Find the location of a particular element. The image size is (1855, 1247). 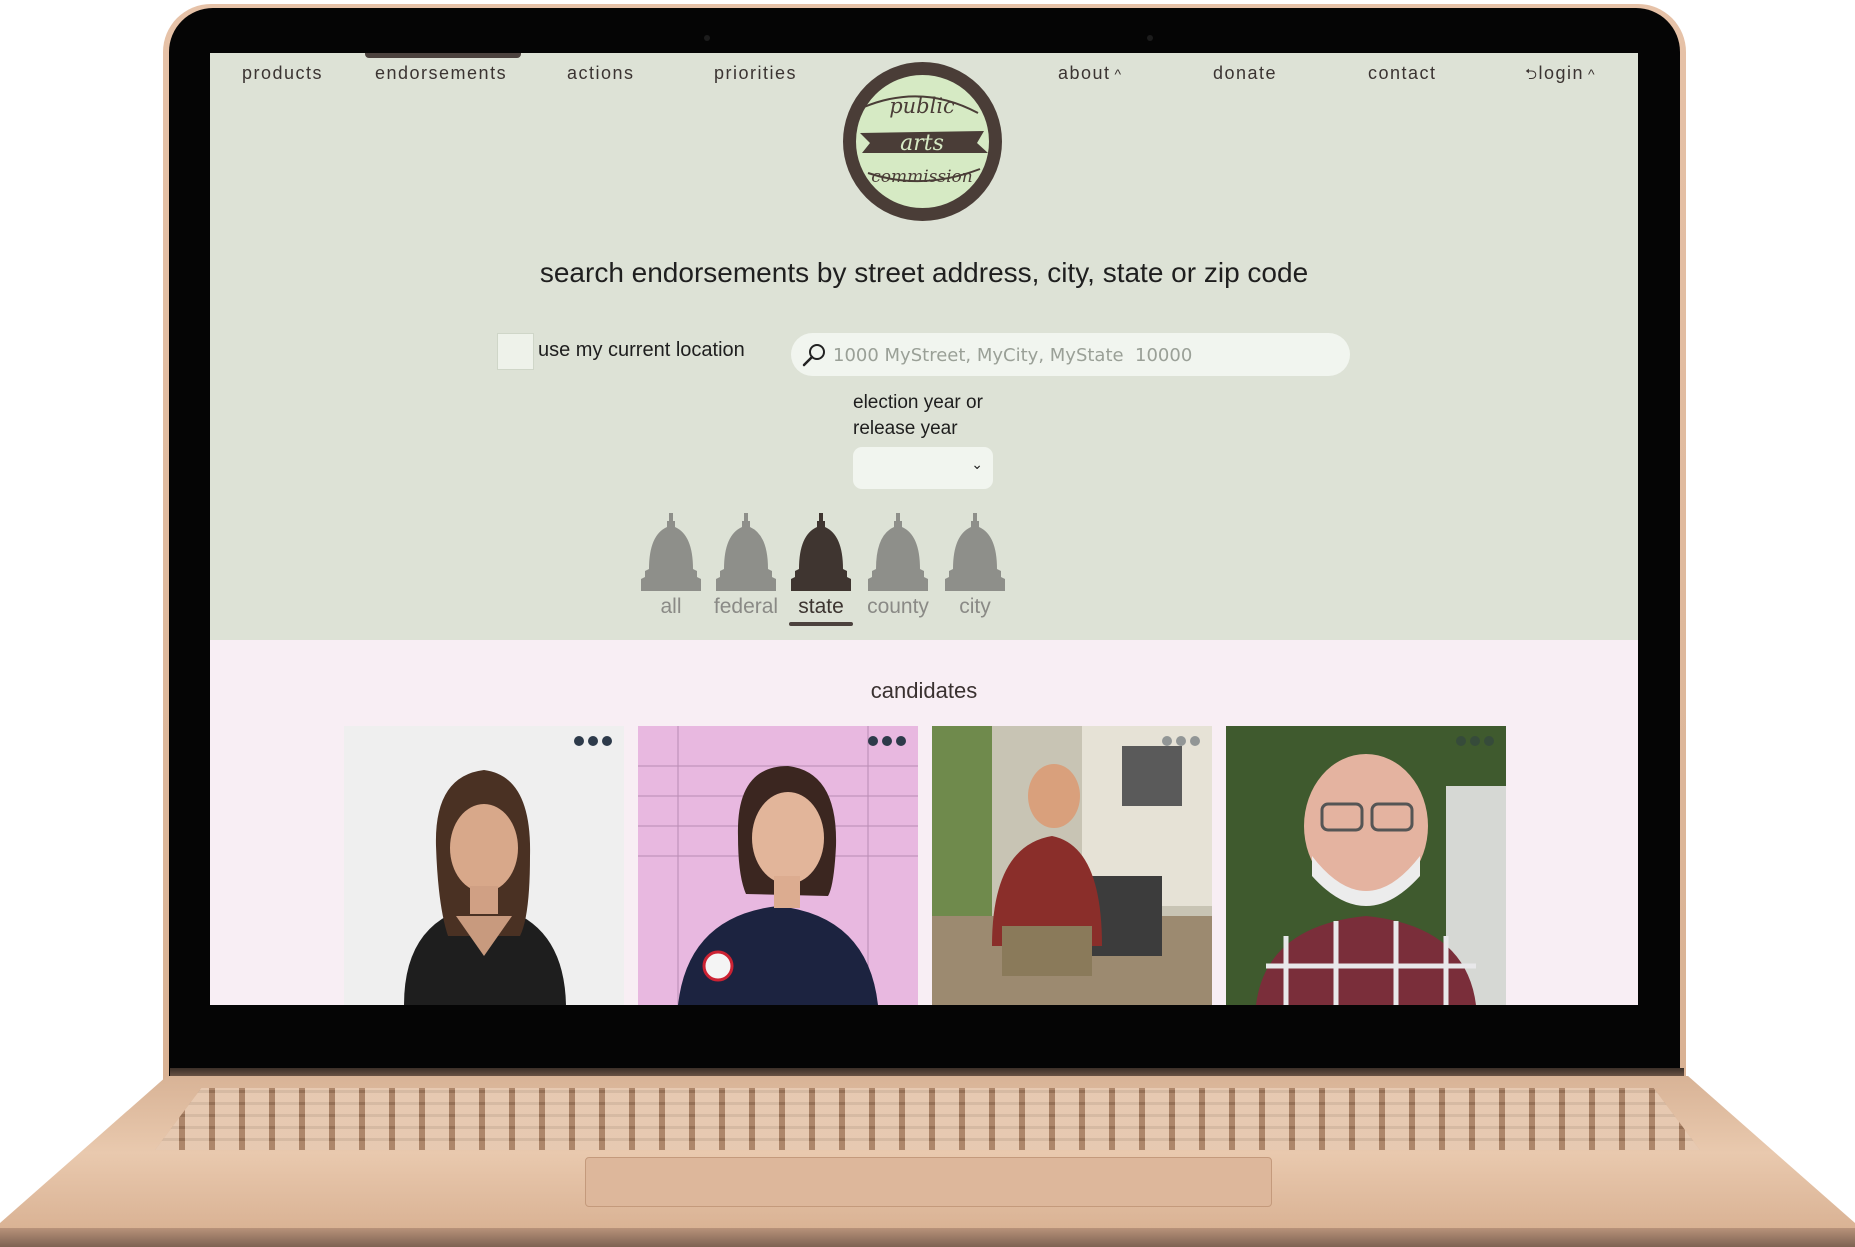

webcam is located at coordinates (1150, 38).